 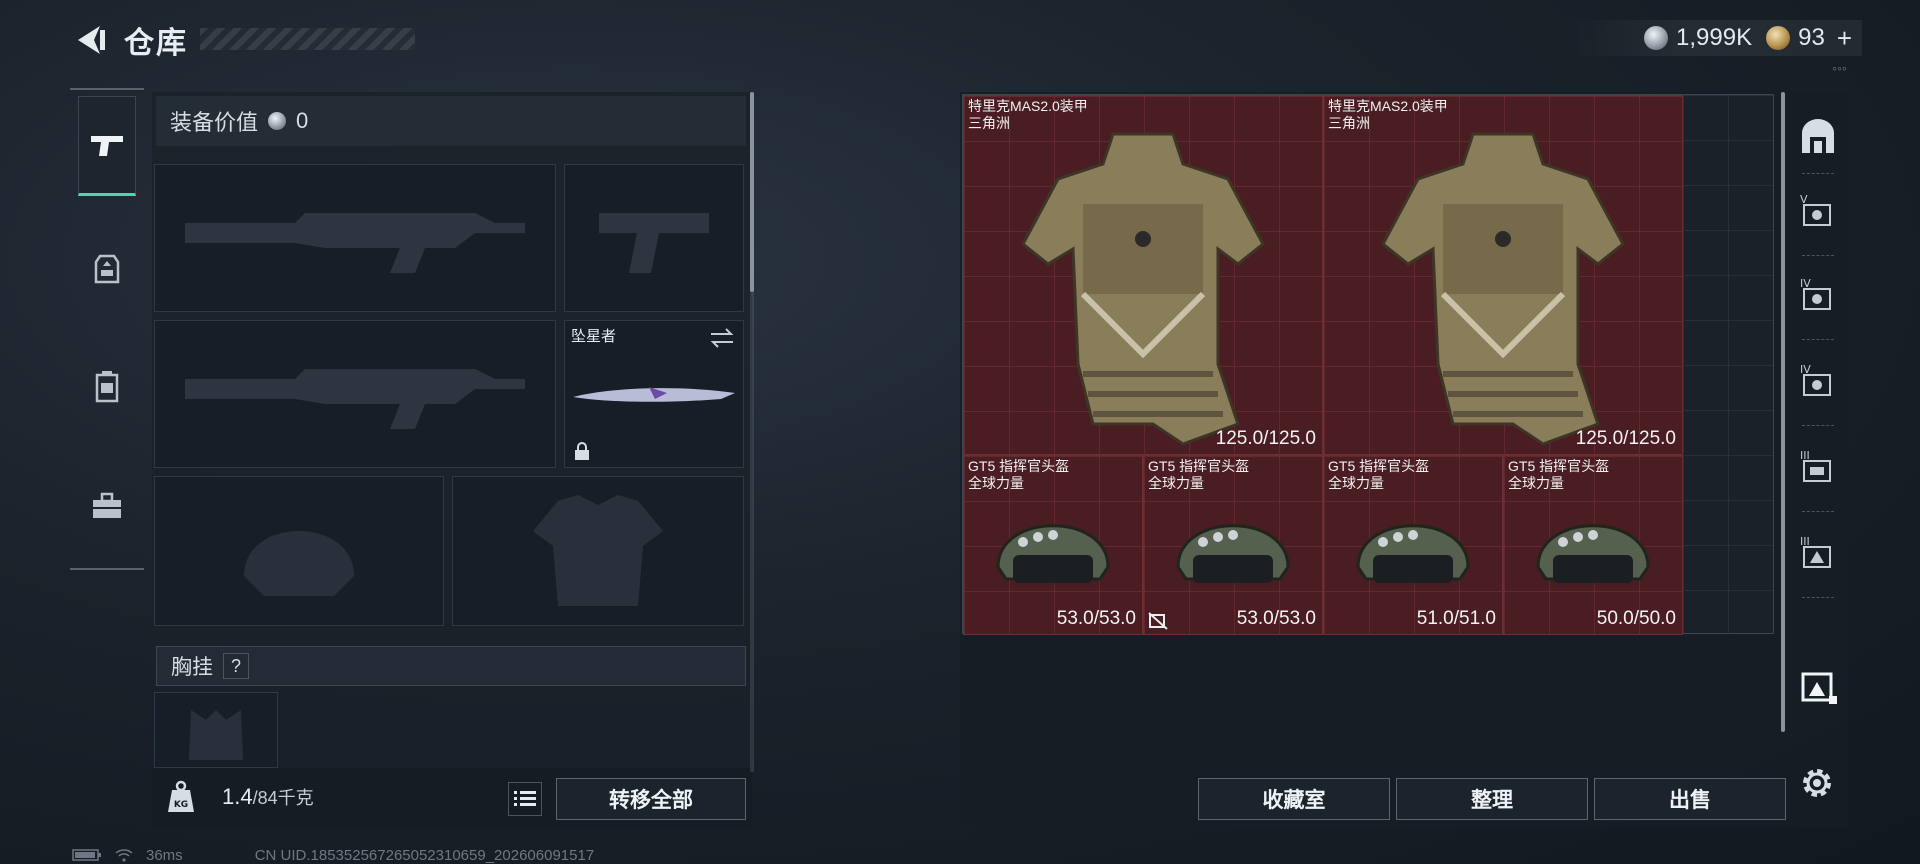 I want to click on settings-button, so click(x=1817, y=783).